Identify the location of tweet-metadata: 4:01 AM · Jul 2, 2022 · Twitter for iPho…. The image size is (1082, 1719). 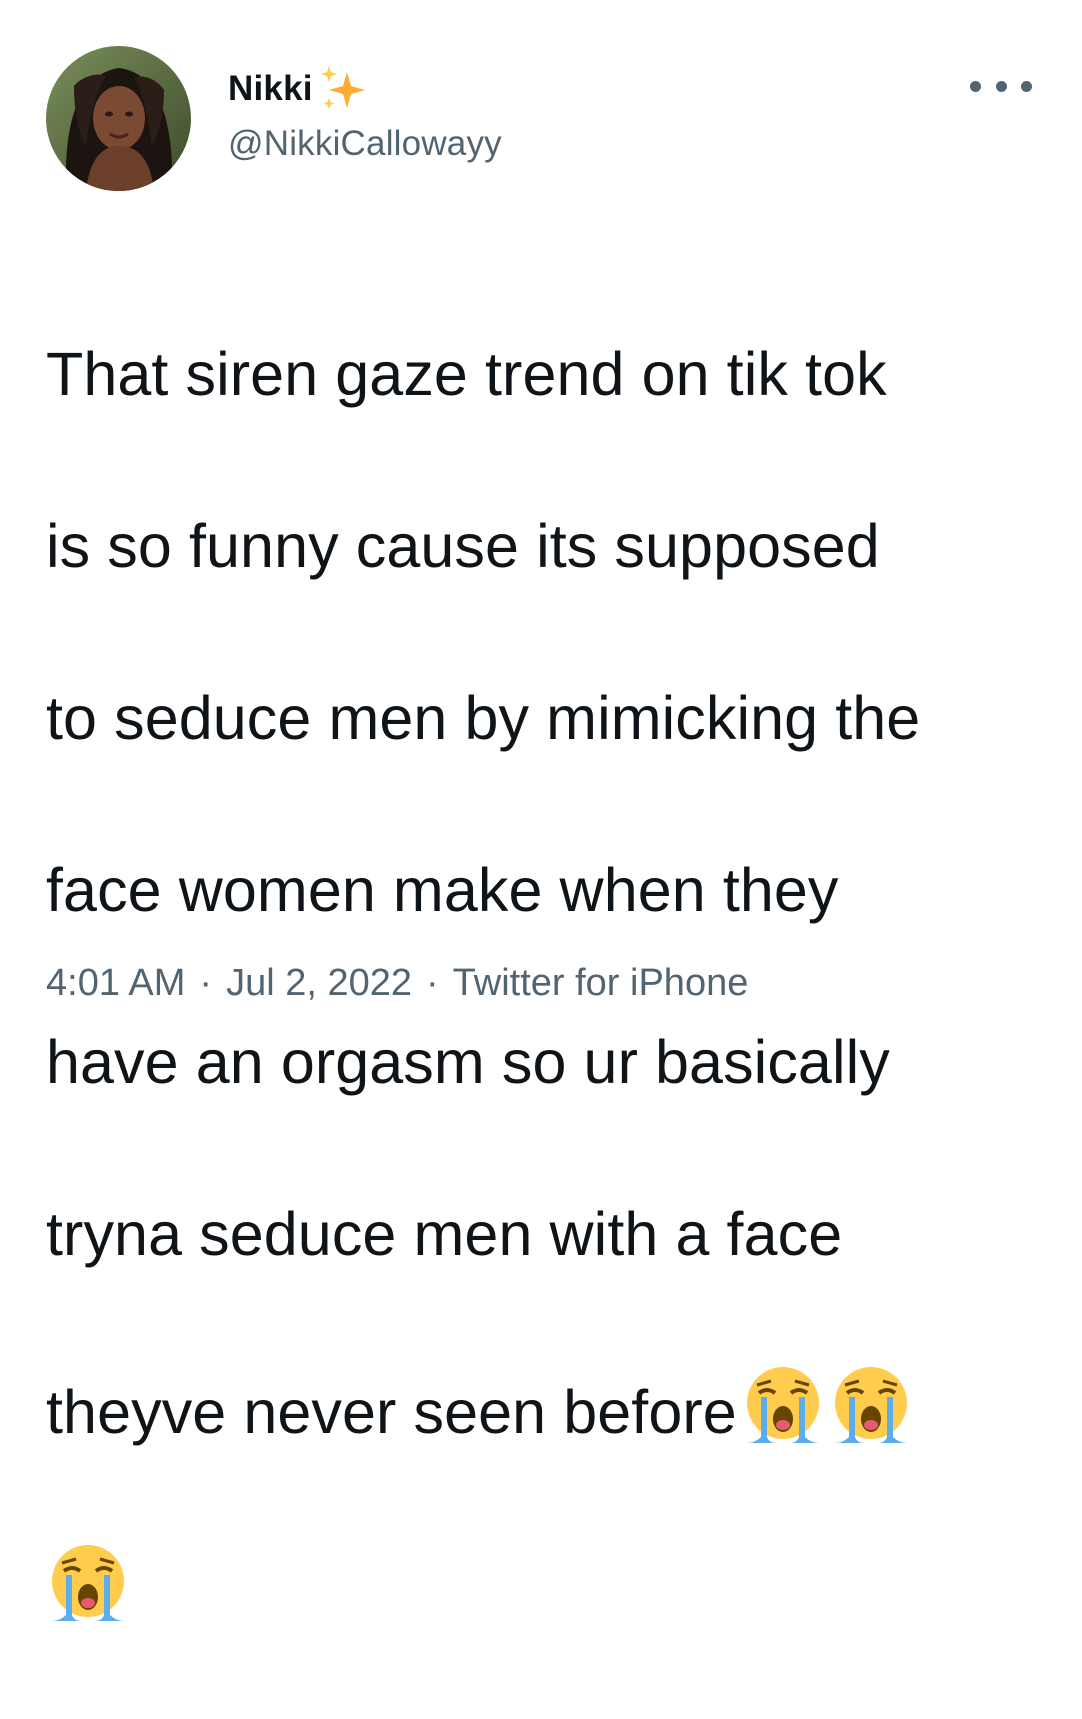
(397, 983).